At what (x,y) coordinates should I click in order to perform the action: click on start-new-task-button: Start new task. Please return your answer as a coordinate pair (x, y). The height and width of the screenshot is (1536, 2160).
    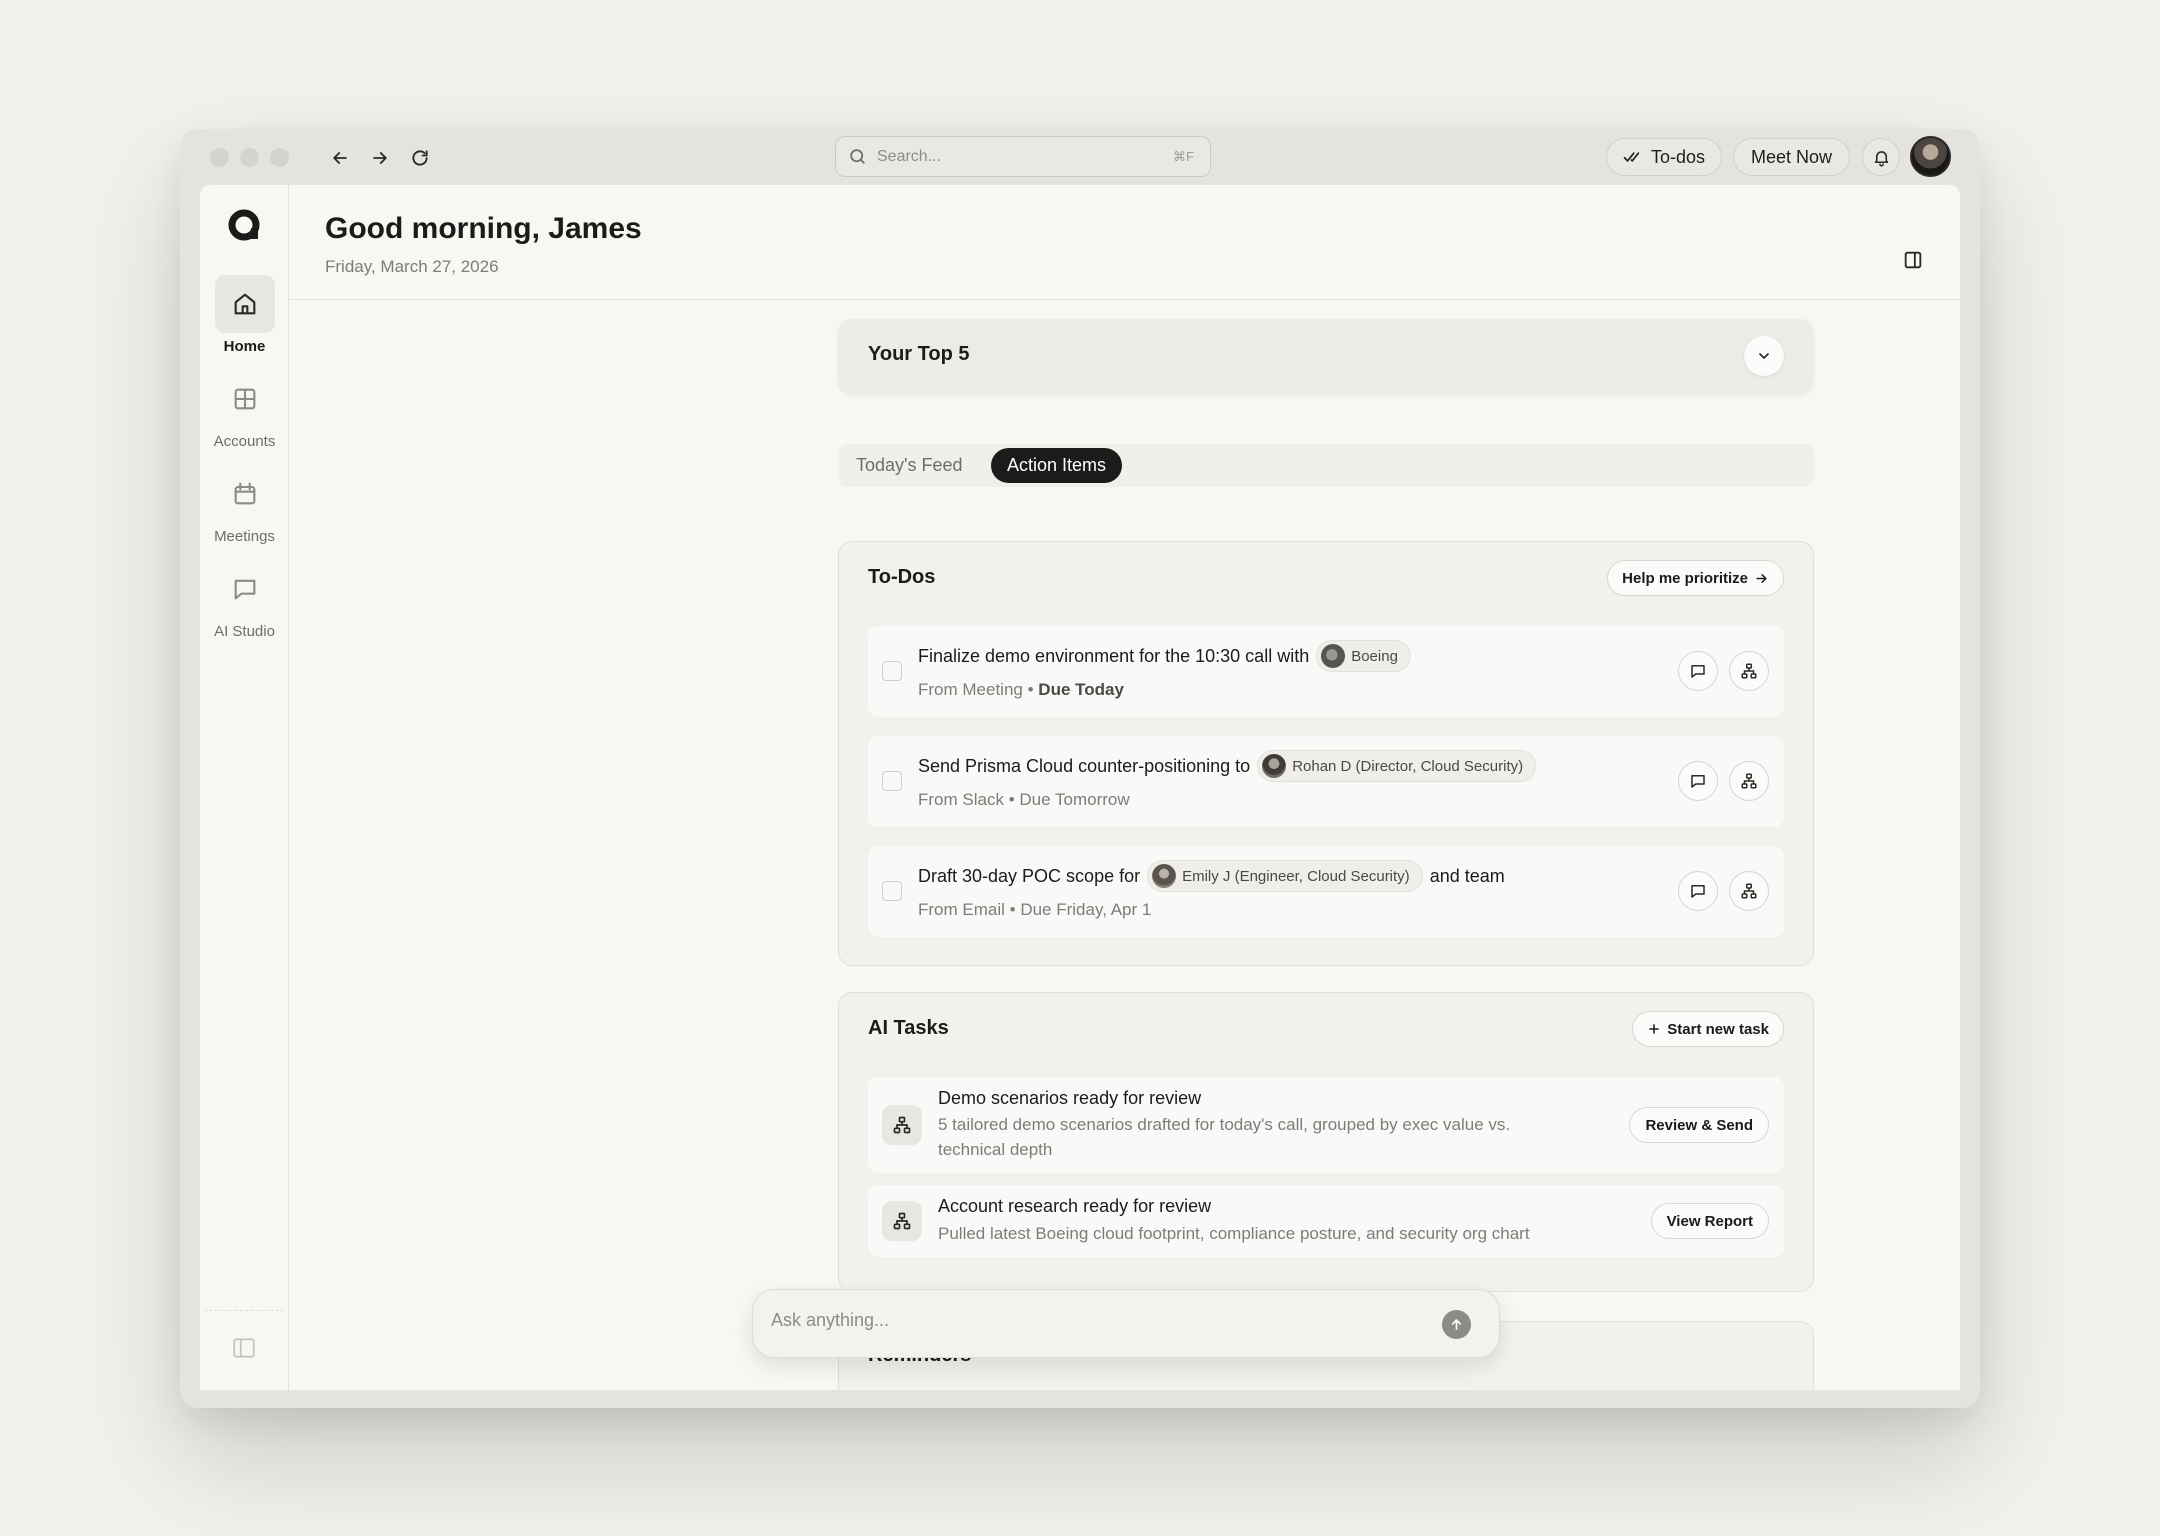
    Looking at the image, I should click on (1708, 1029).